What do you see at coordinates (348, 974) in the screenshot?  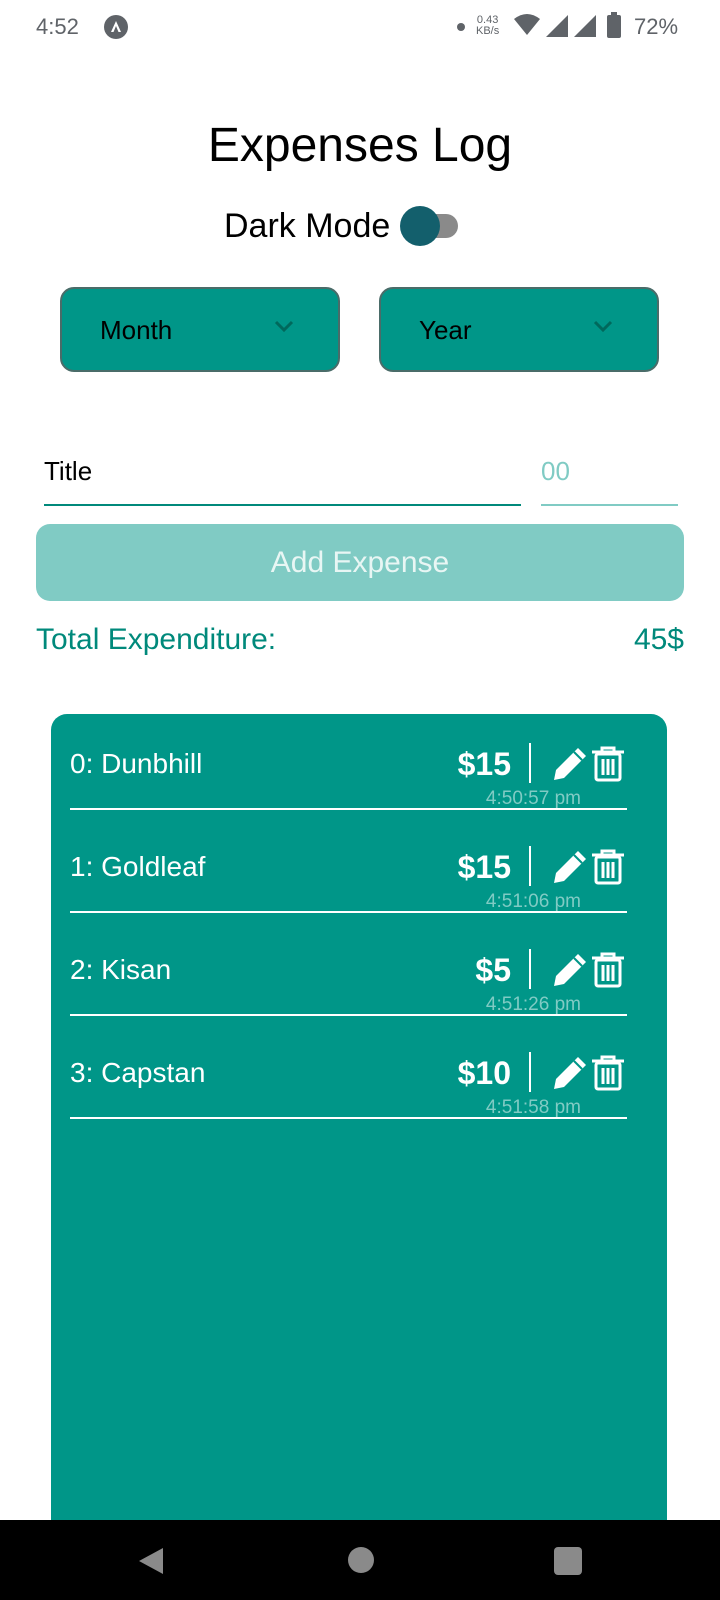 I see `list-item: 2: Kisan $5 4:51:26 pm` at bounding box center [348, 974].